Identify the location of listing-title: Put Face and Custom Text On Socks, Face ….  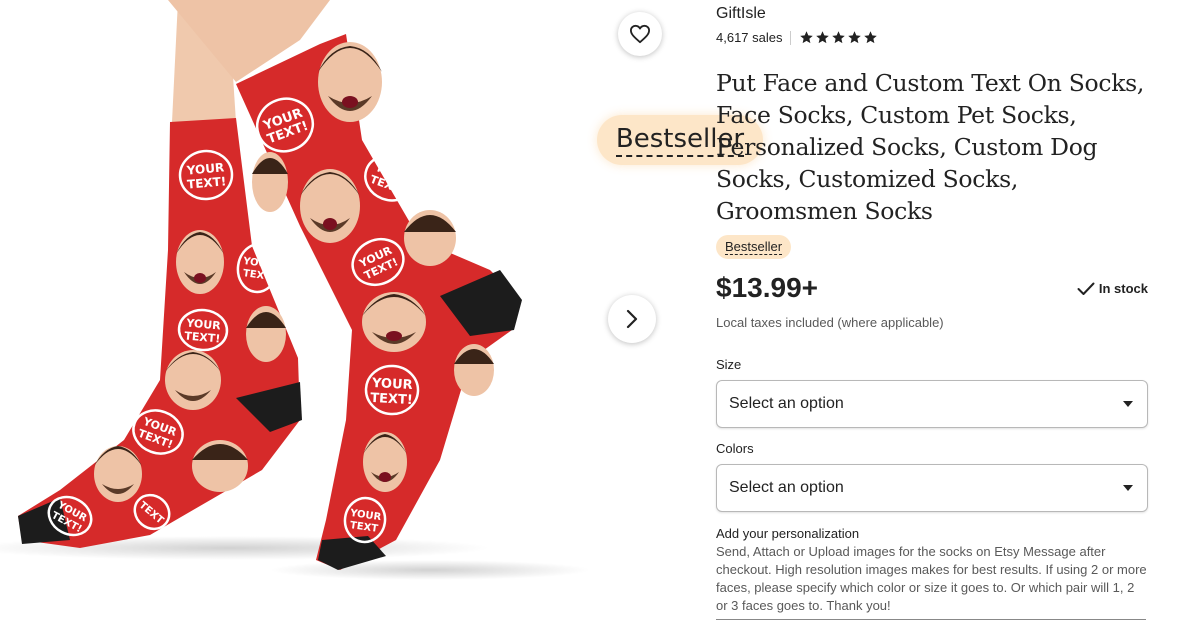
(930, 147).